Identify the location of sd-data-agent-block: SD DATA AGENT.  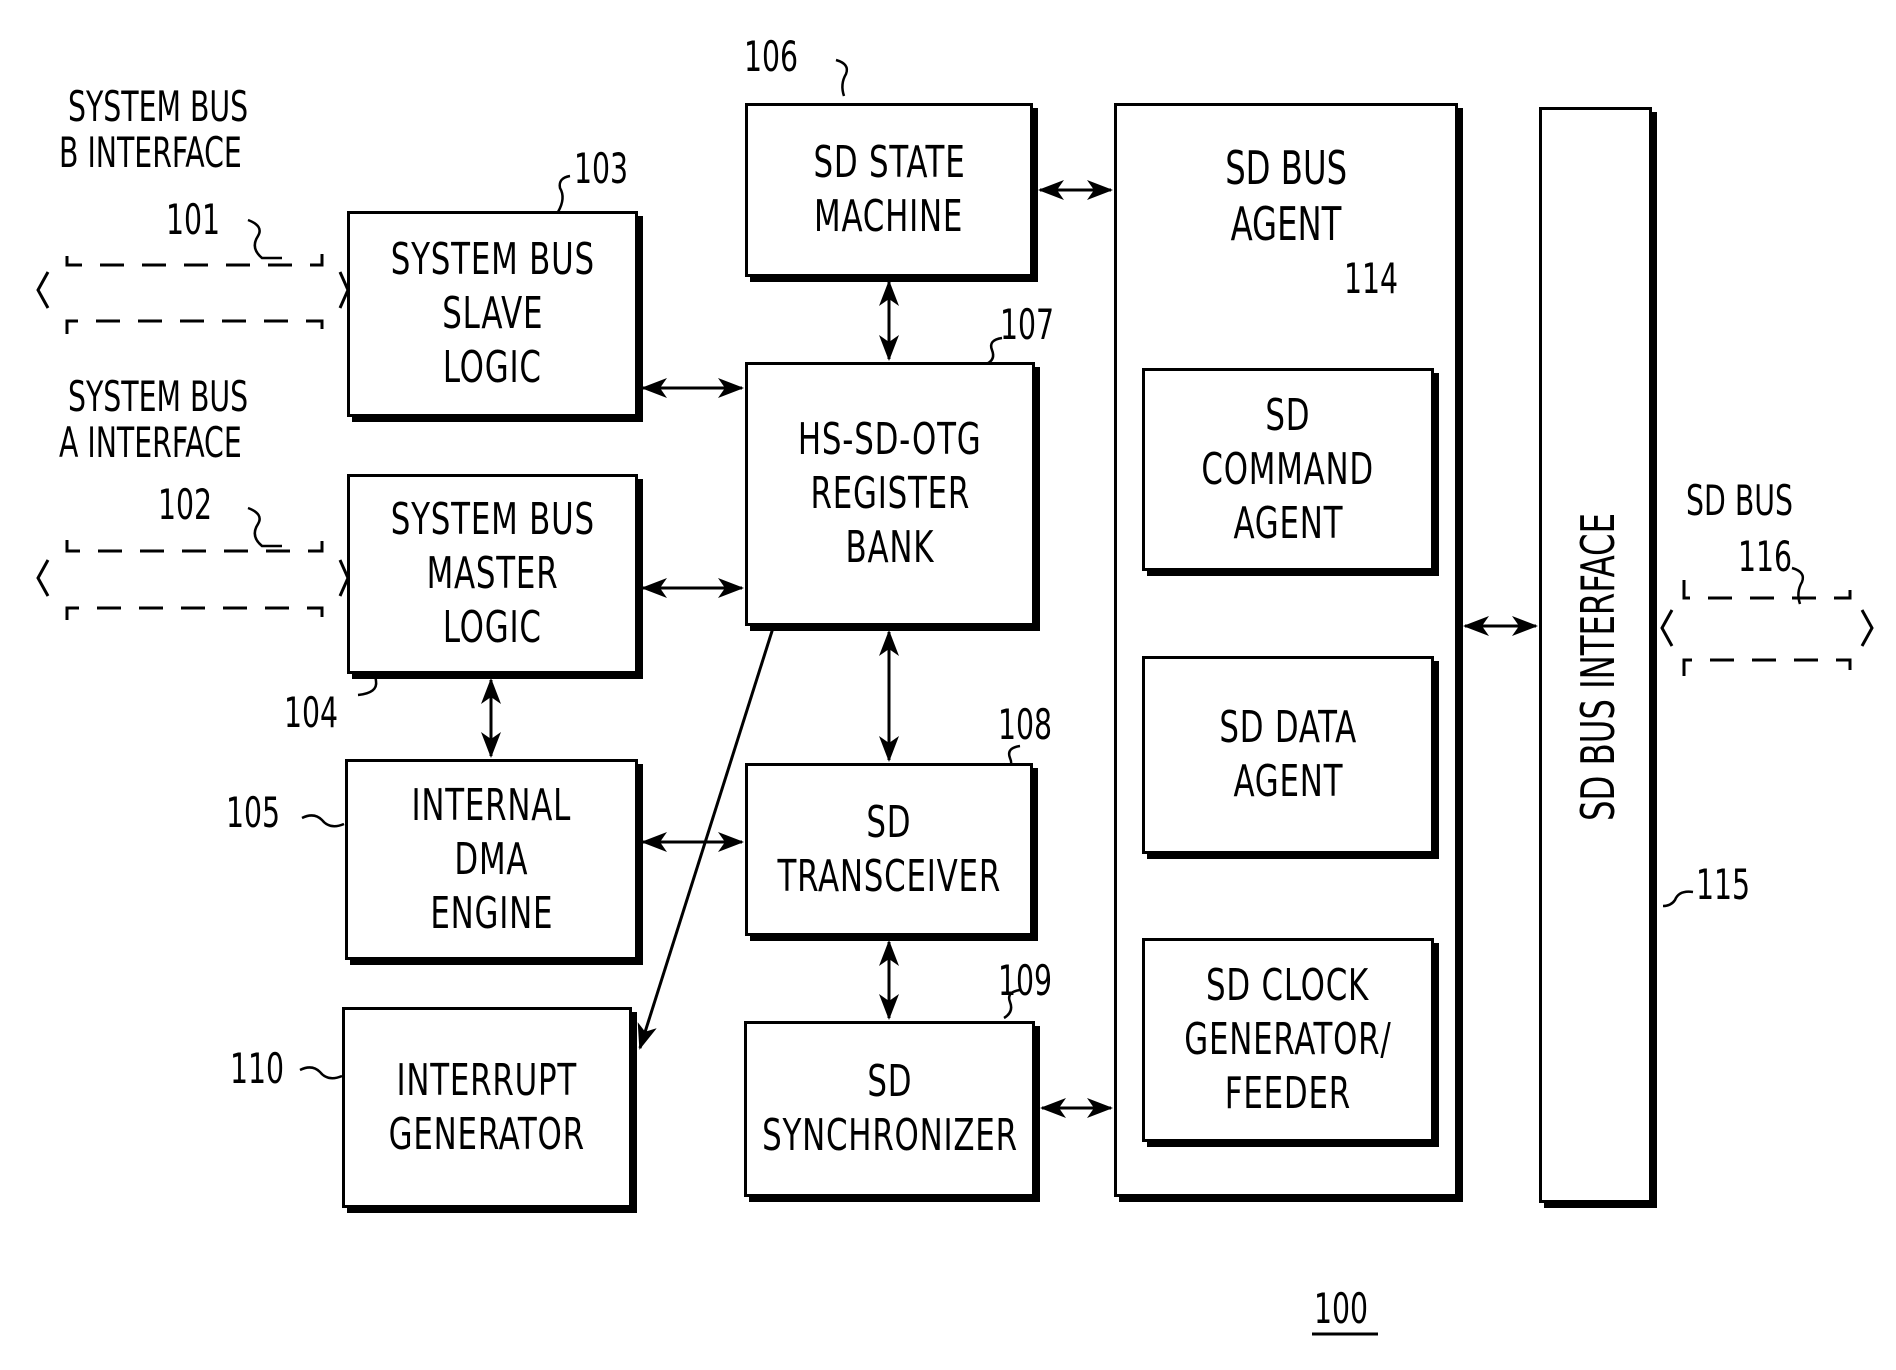
(1288, 755).